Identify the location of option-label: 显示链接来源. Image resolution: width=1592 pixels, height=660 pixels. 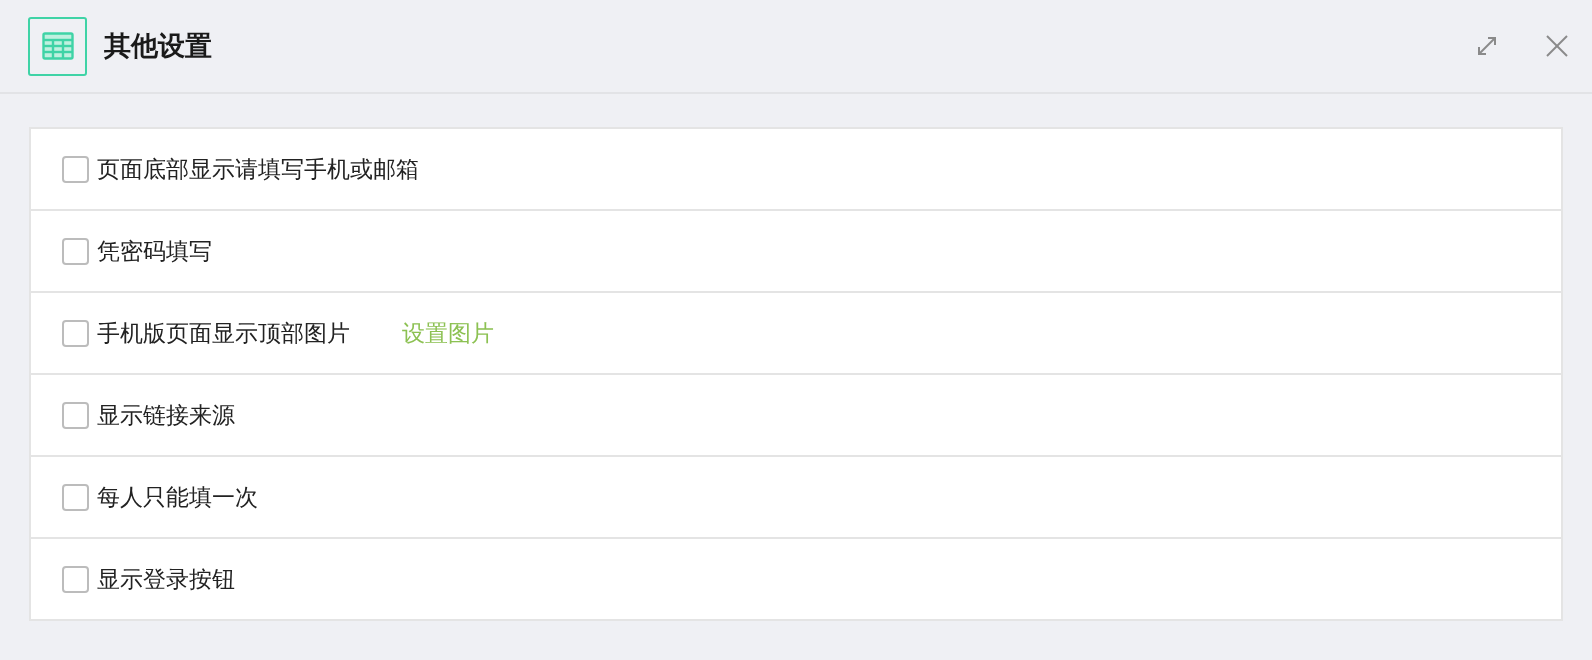
(166, 415).